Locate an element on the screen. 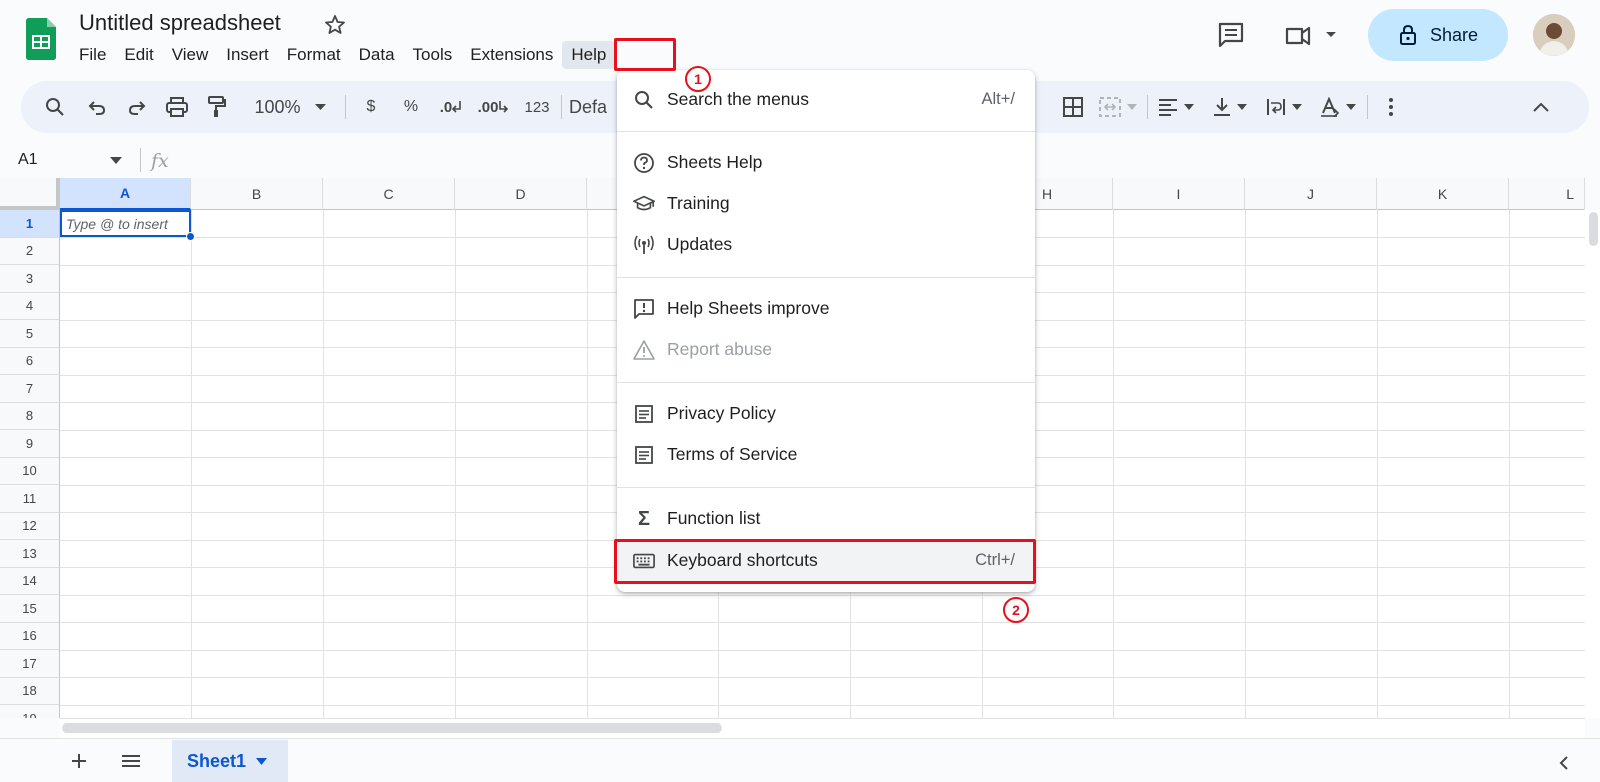  menu-item-search-menus: Search the menus Alt+/ is located at coordinates (826, 99).